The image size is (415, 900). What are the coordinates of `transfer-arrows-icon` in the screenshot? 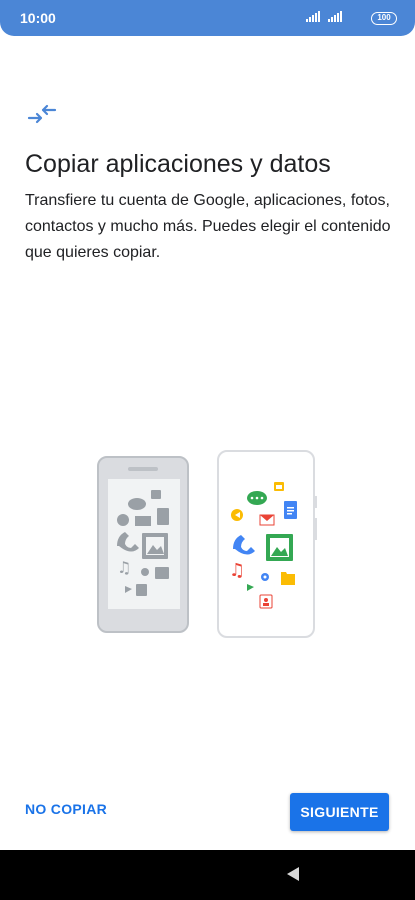 It's located at (42, 116).